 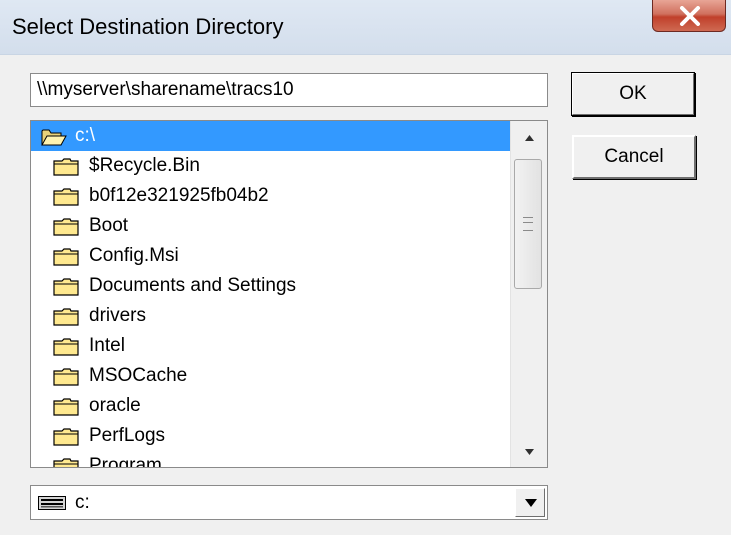 What do you see at coordinates (271, 226) in the screenshot?
I see `folder-item: Boot` at bounding box center [271, 226].